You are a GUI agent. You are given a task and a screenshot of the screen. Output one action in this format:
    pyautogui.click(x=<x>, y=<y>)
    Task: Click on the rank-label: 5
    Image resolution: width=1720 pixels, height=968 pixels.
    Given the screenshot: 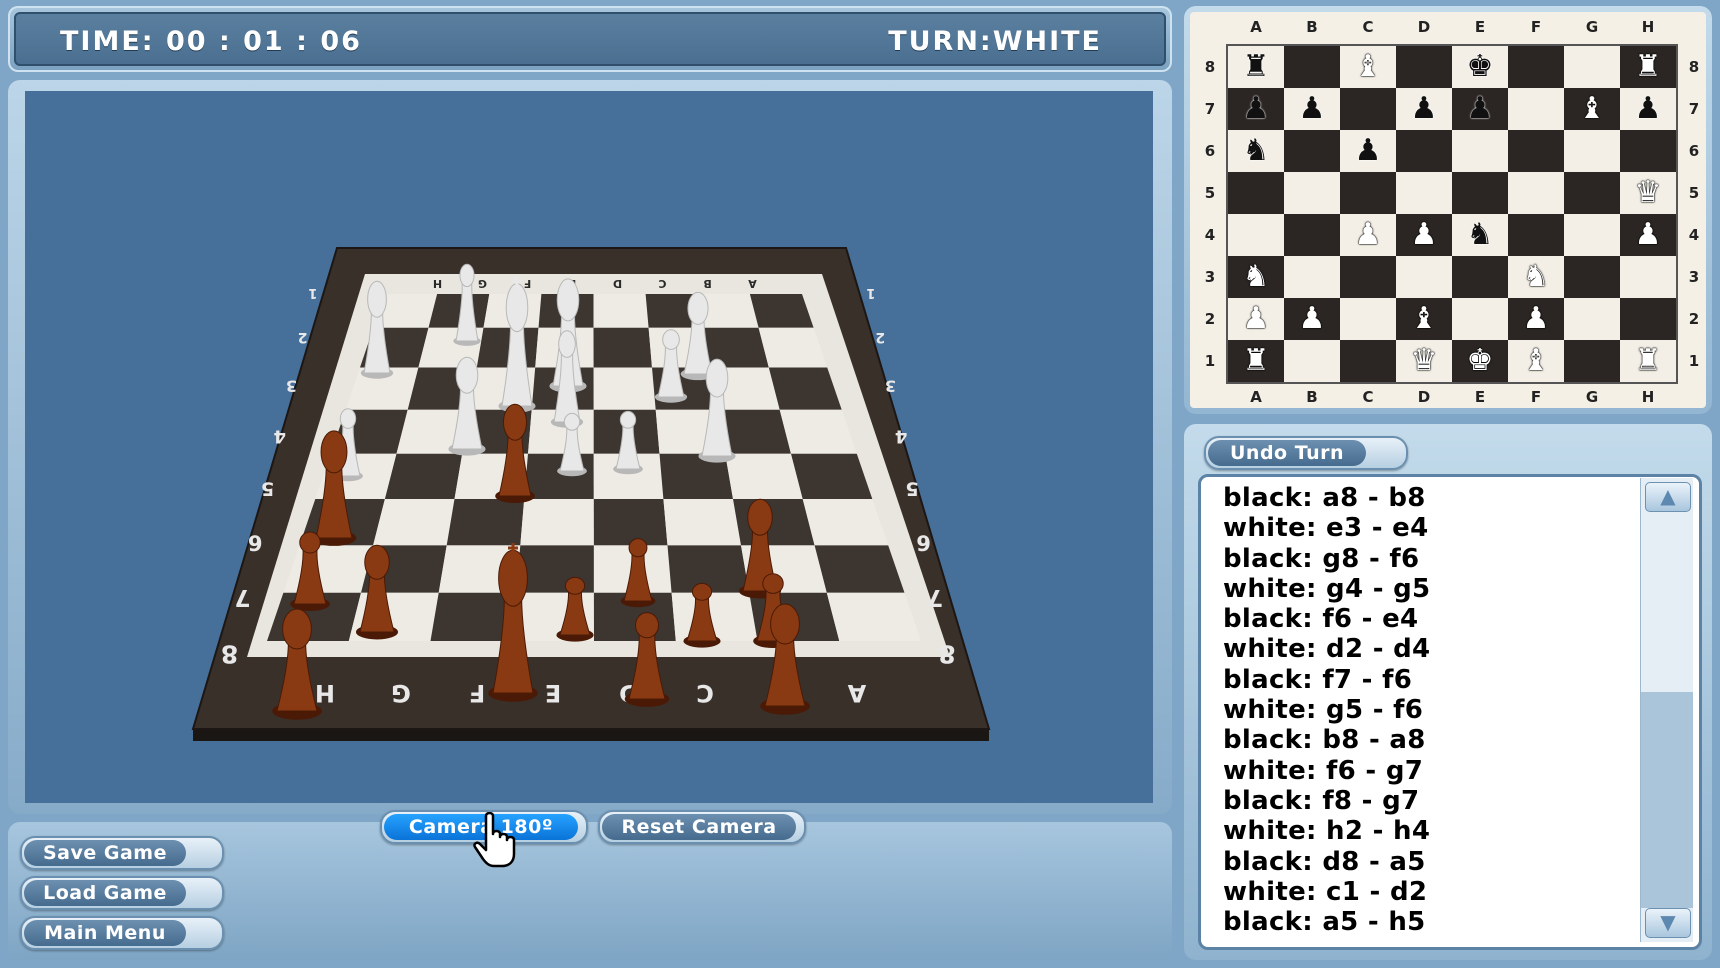 What is the action you would take?
    pyautogui.click(x=1210, y=193)
    